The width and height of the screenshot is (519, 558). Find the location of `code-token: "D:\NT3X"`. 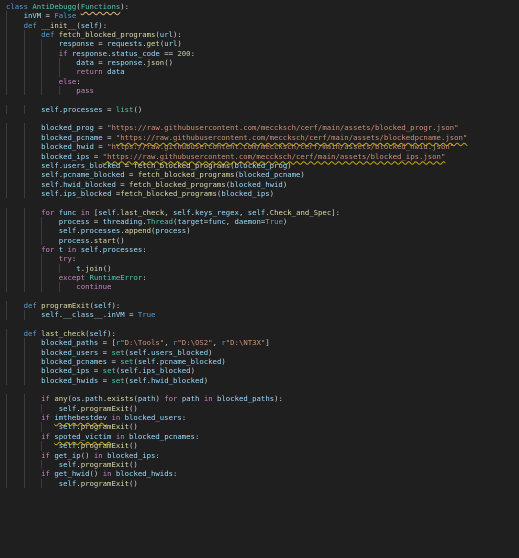

code-token: "D:\NT3X" is located at coordinates (245, 343).